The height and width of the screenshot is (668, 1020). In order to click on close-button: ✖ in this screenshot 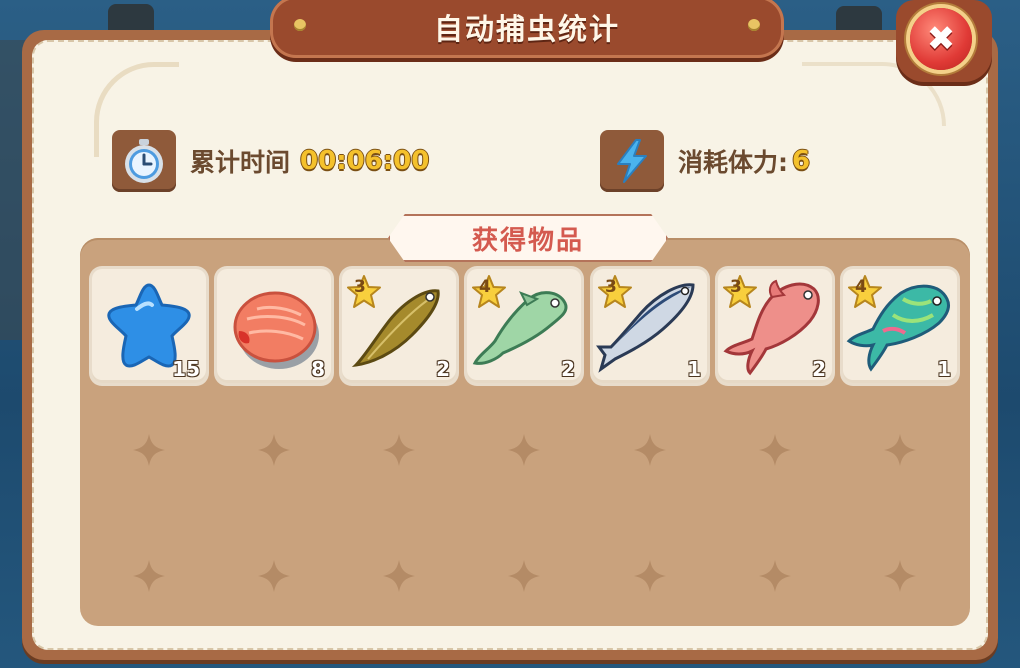, I will do `click(941, 39)`.